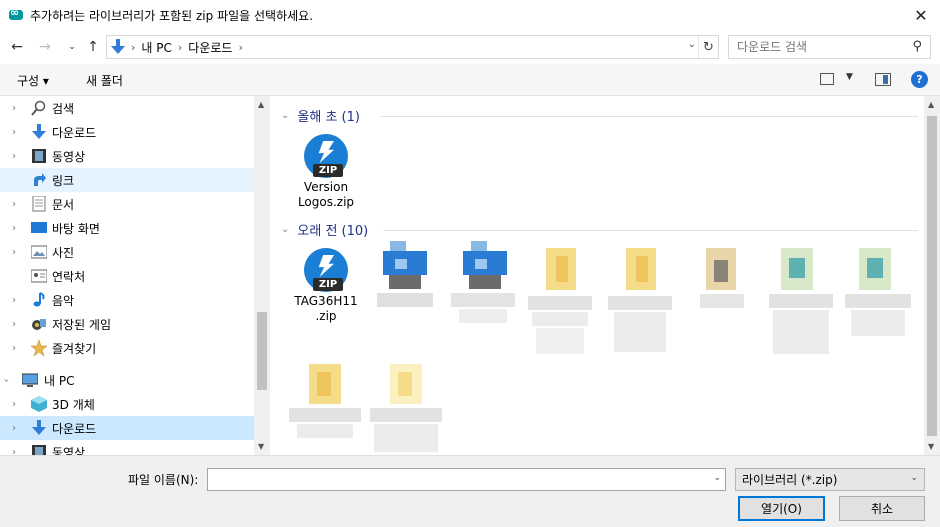 The height and width of the screenshot is (527, 940). I want to click on nav-item-search: › 검색, so click(127, 108).